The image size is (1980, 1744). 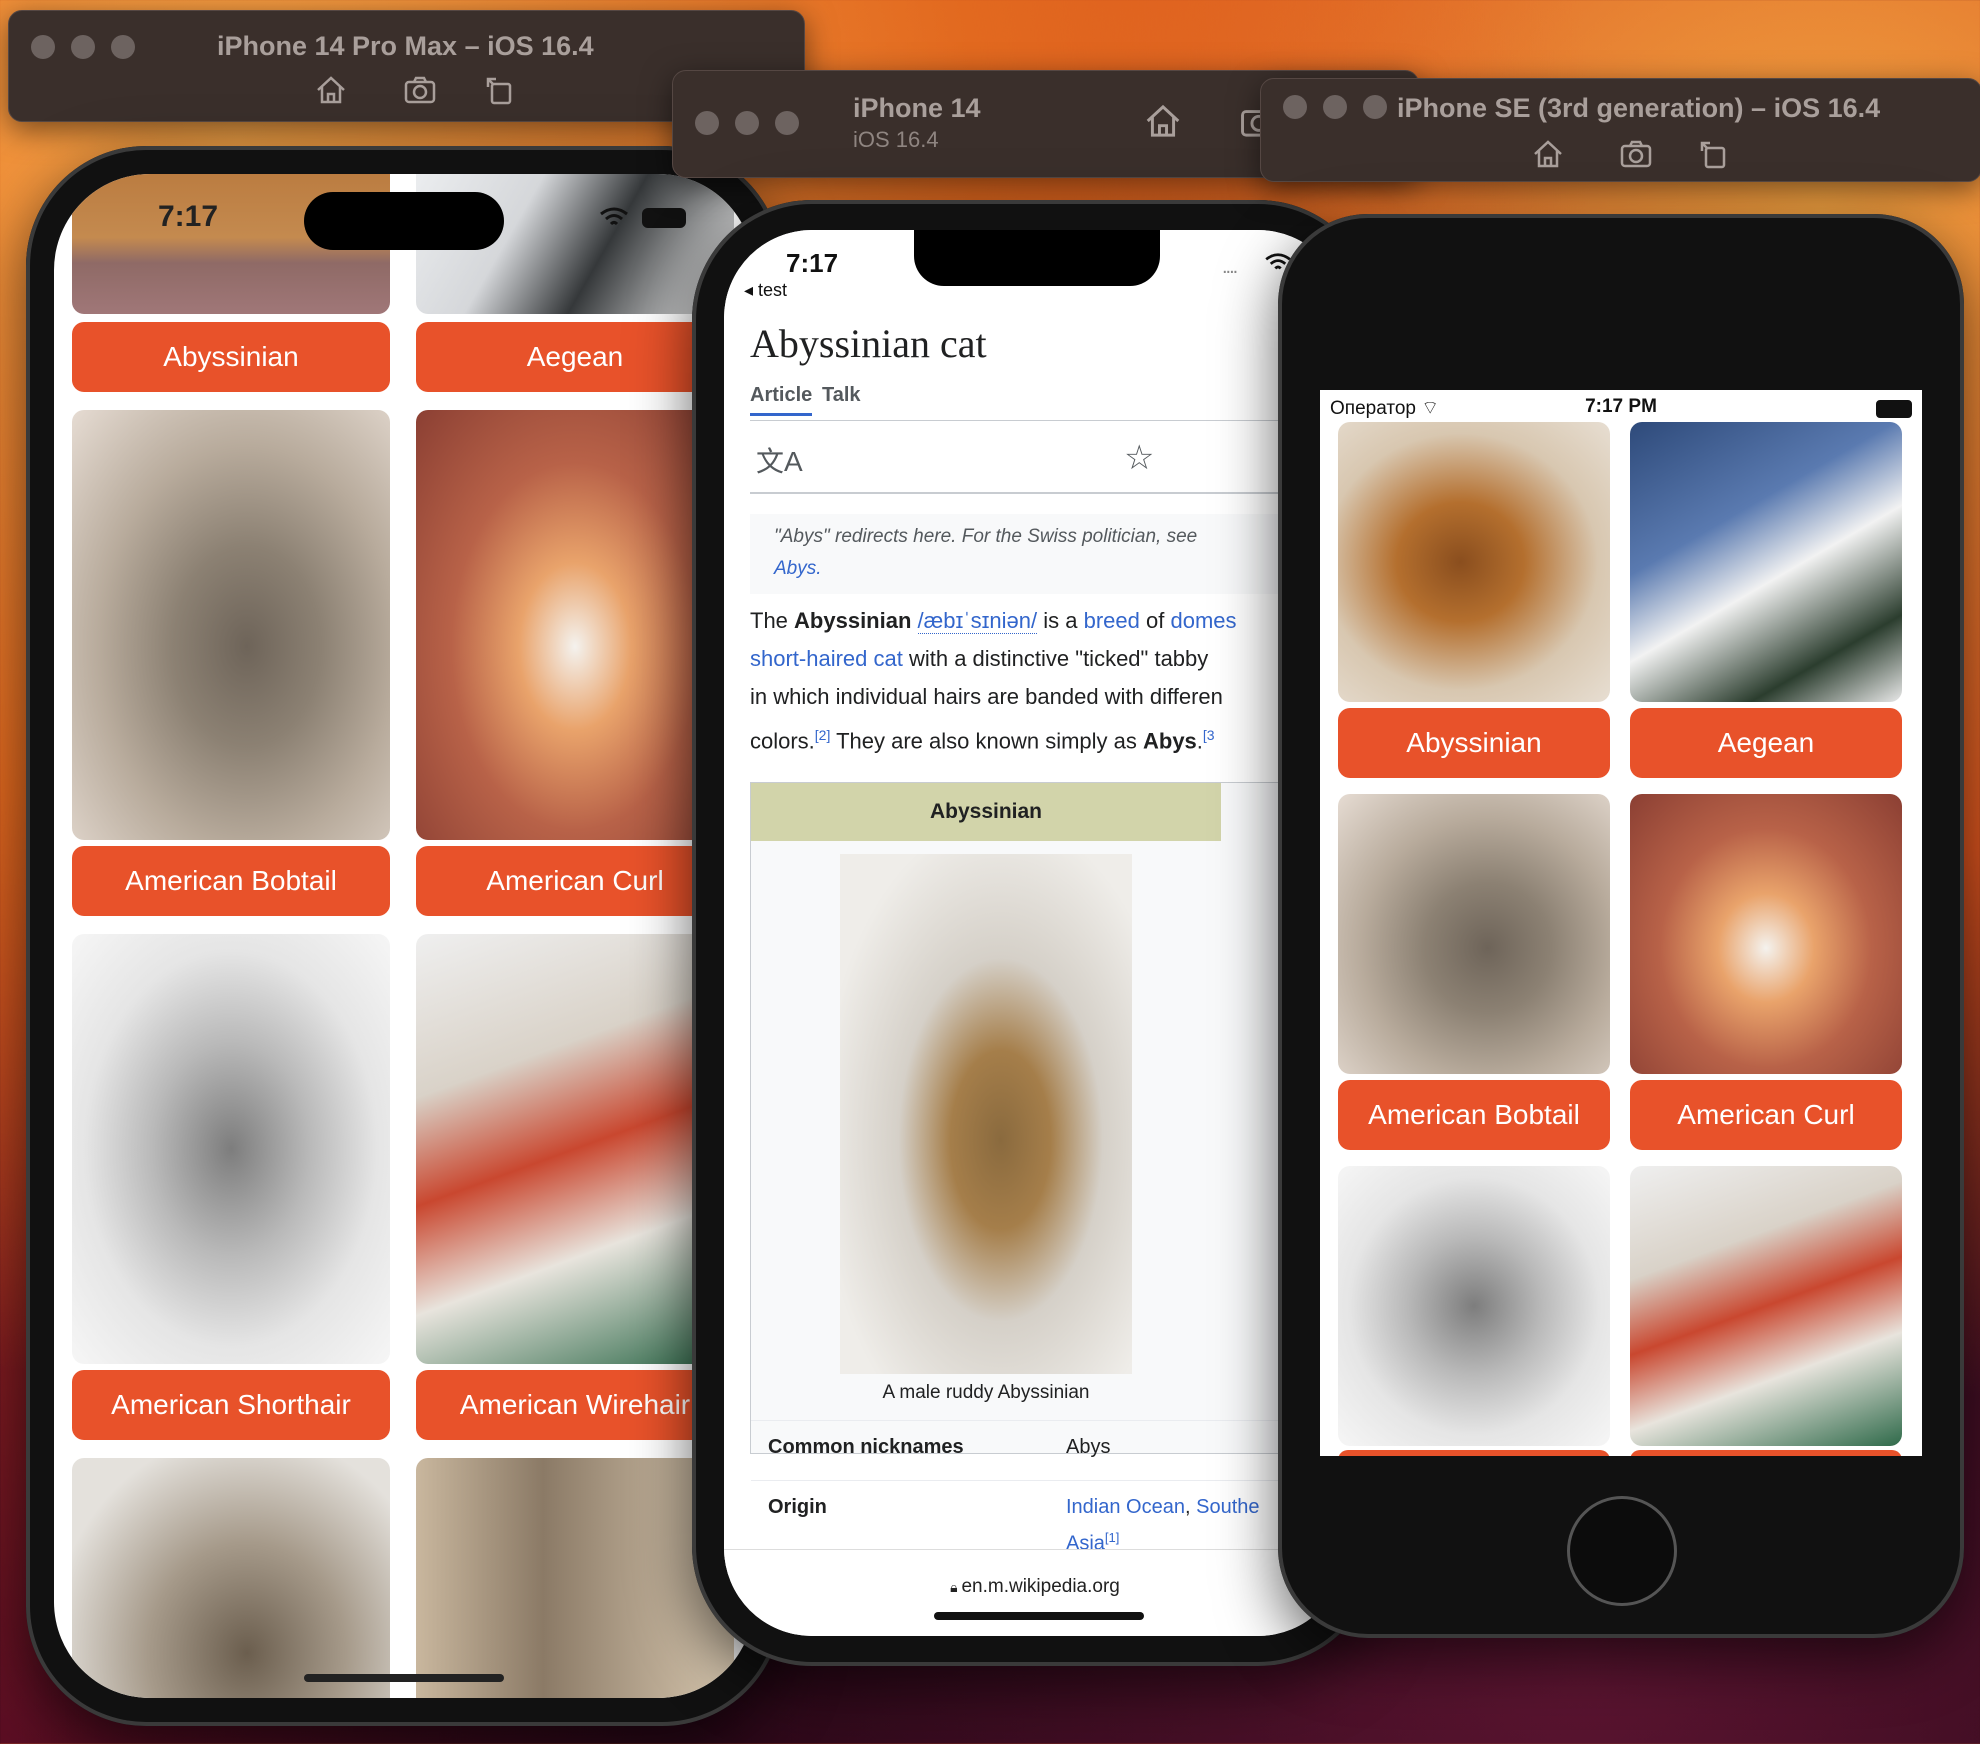 What do you see at coordinates (956, 1587) in the screenshot?
I see `lock-icon: 🔒︎` at bounding box center [956, 1587].